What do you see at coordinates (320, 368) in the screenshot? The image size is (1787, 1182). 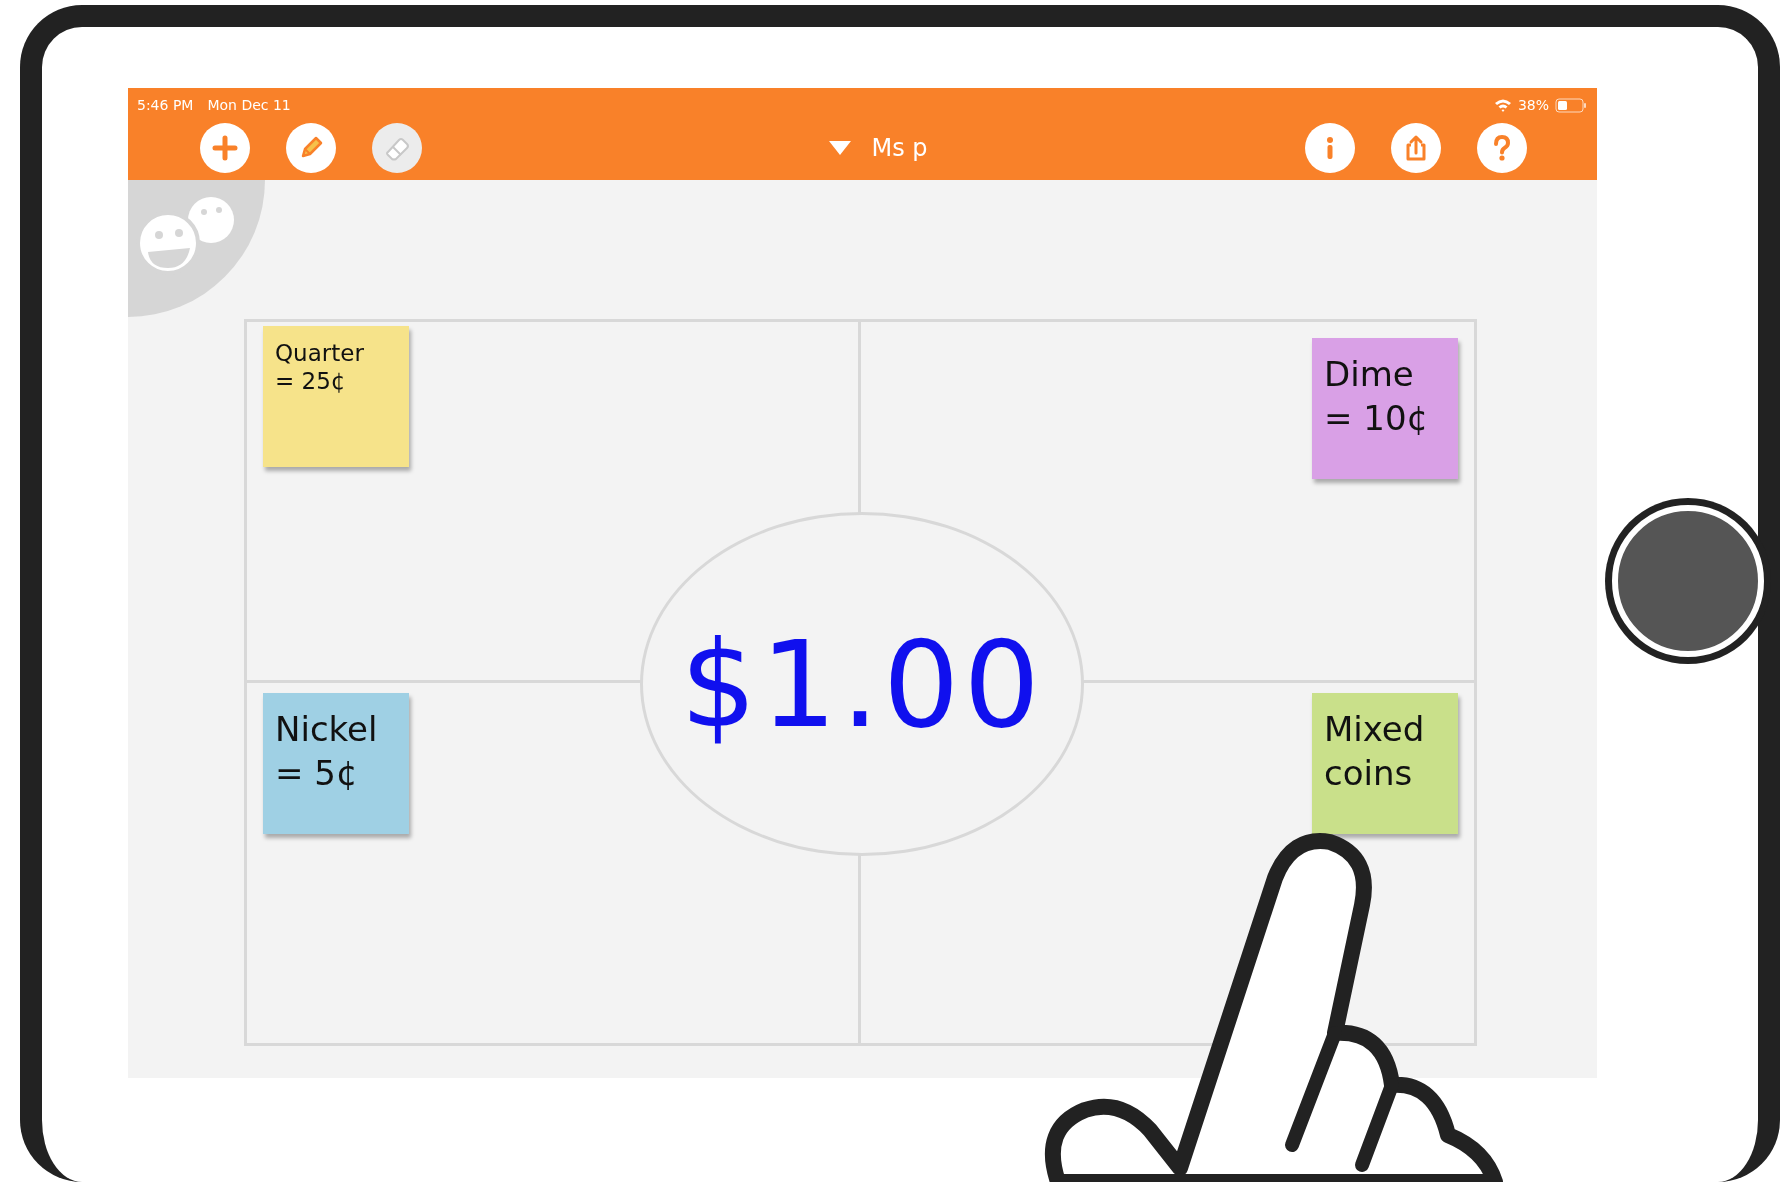 I see `note-text: Quarter = 25¢` at bounding box center [320, 368].